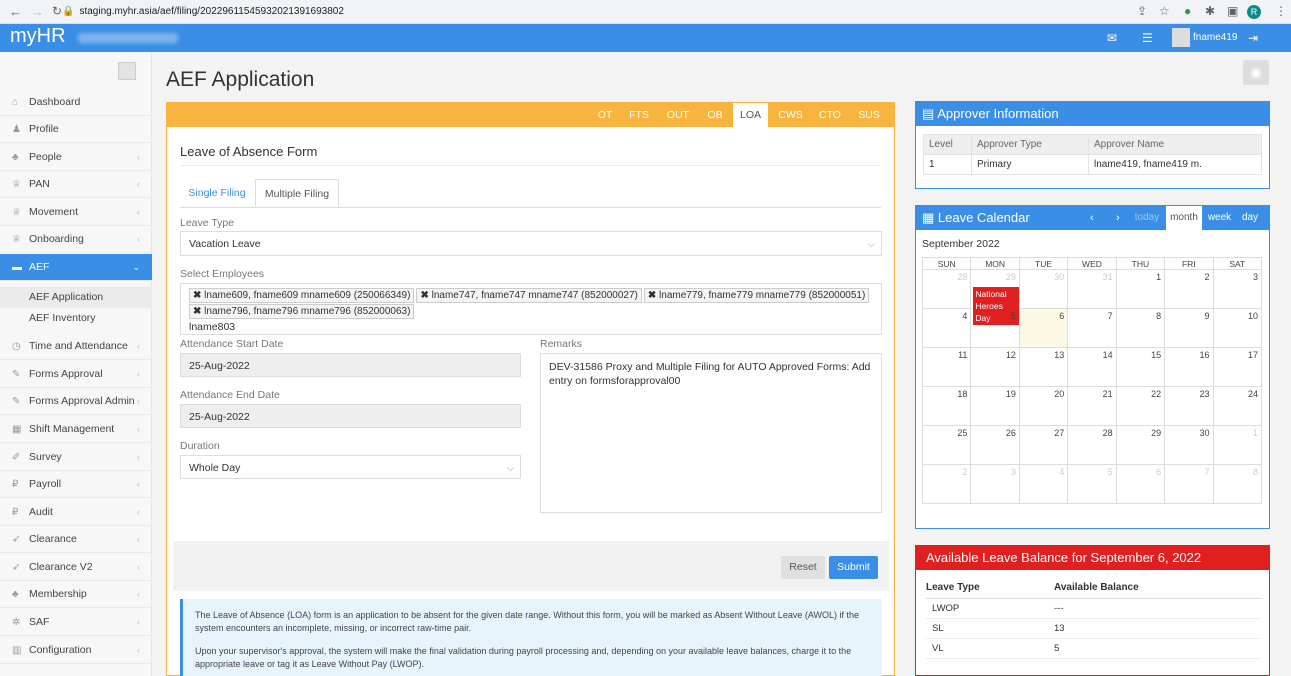  What do you see at coordinates (1210, 11) in the screenshot?
I see `puzzle-icon: ✱` at bounding box center [1210, 11].